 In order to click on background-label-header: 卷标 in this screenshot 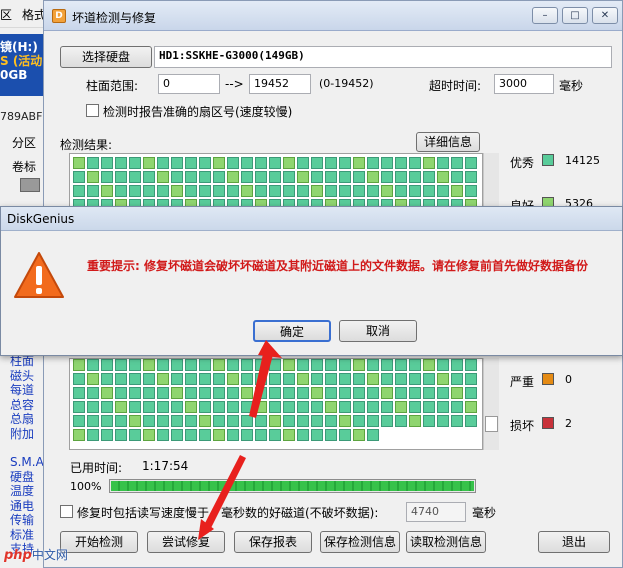, I will do `click(24, 167)`.